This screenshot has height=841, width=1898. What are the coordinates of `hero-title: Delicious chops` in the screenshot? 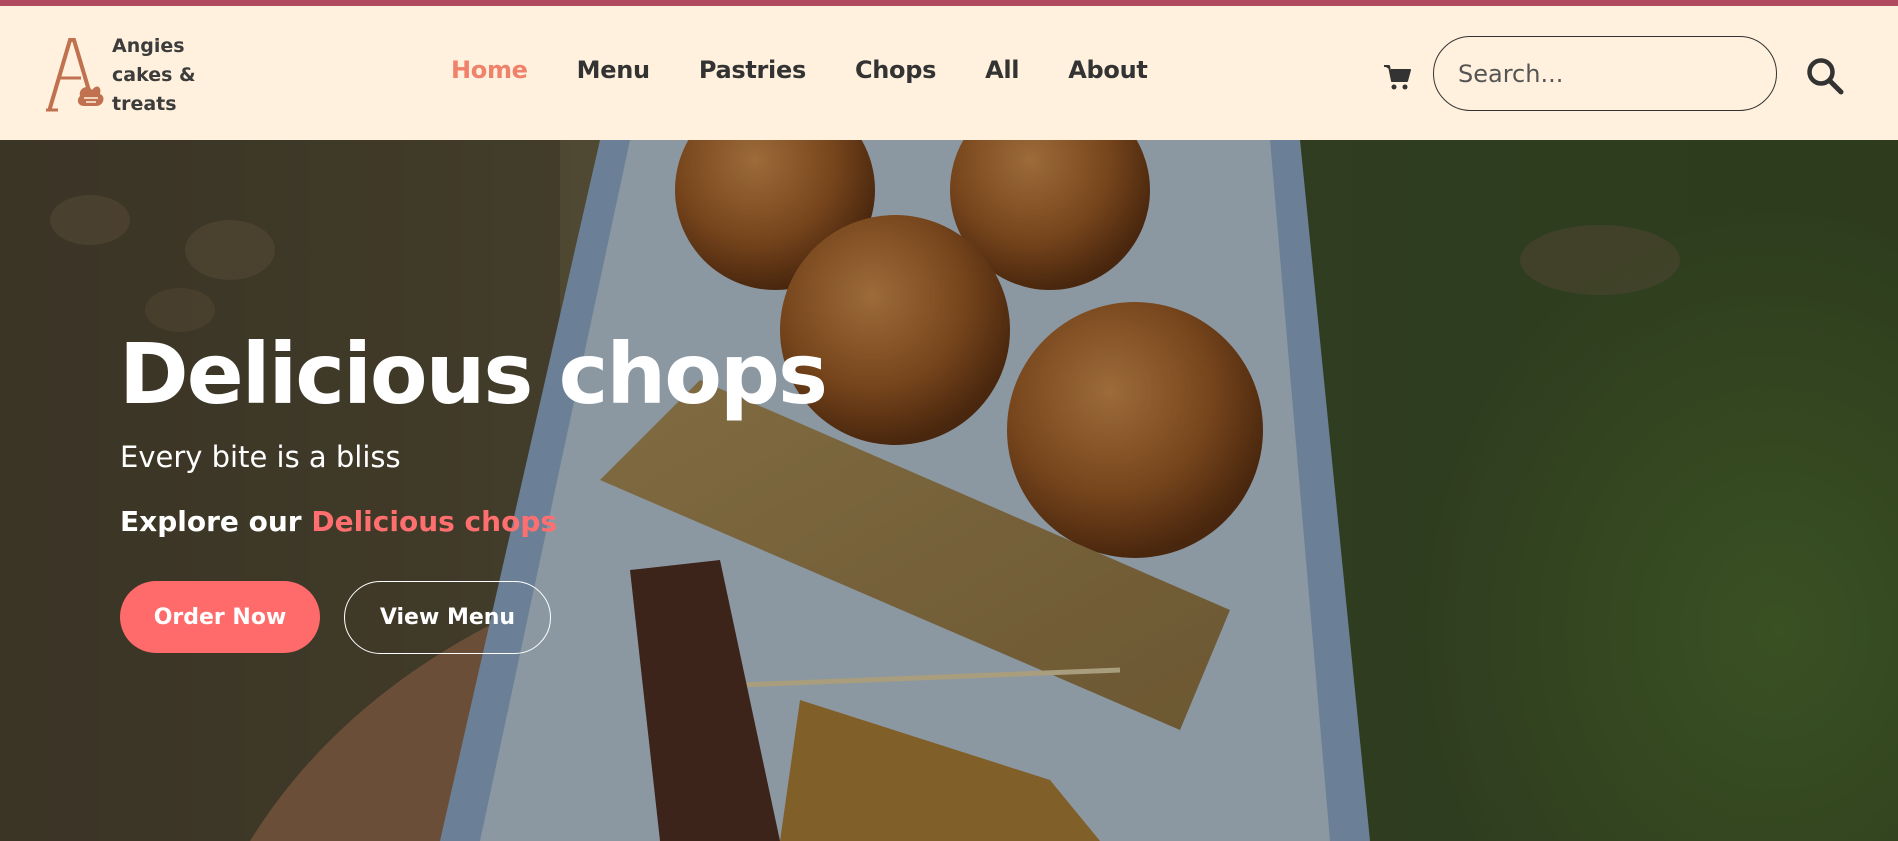 It's located at (473, 374).